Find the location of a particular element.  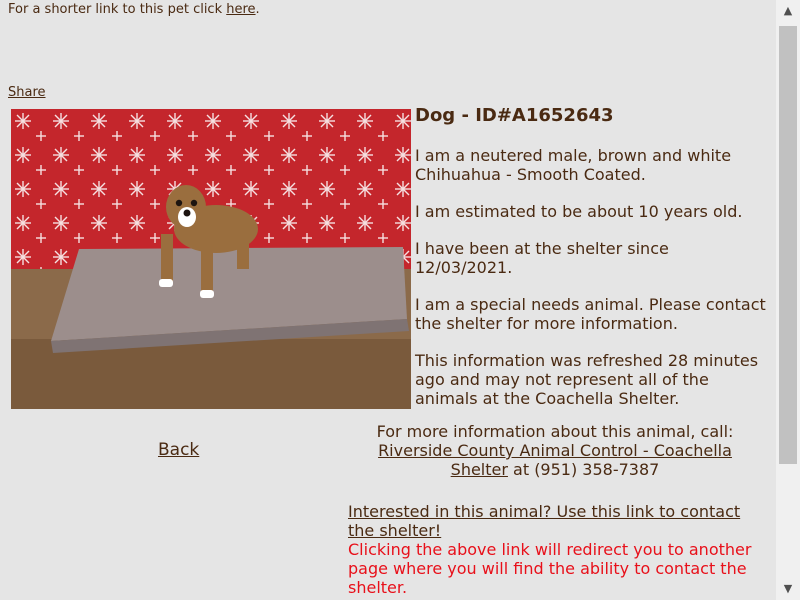

shorter-link: here is located at coordinates (240, 9).